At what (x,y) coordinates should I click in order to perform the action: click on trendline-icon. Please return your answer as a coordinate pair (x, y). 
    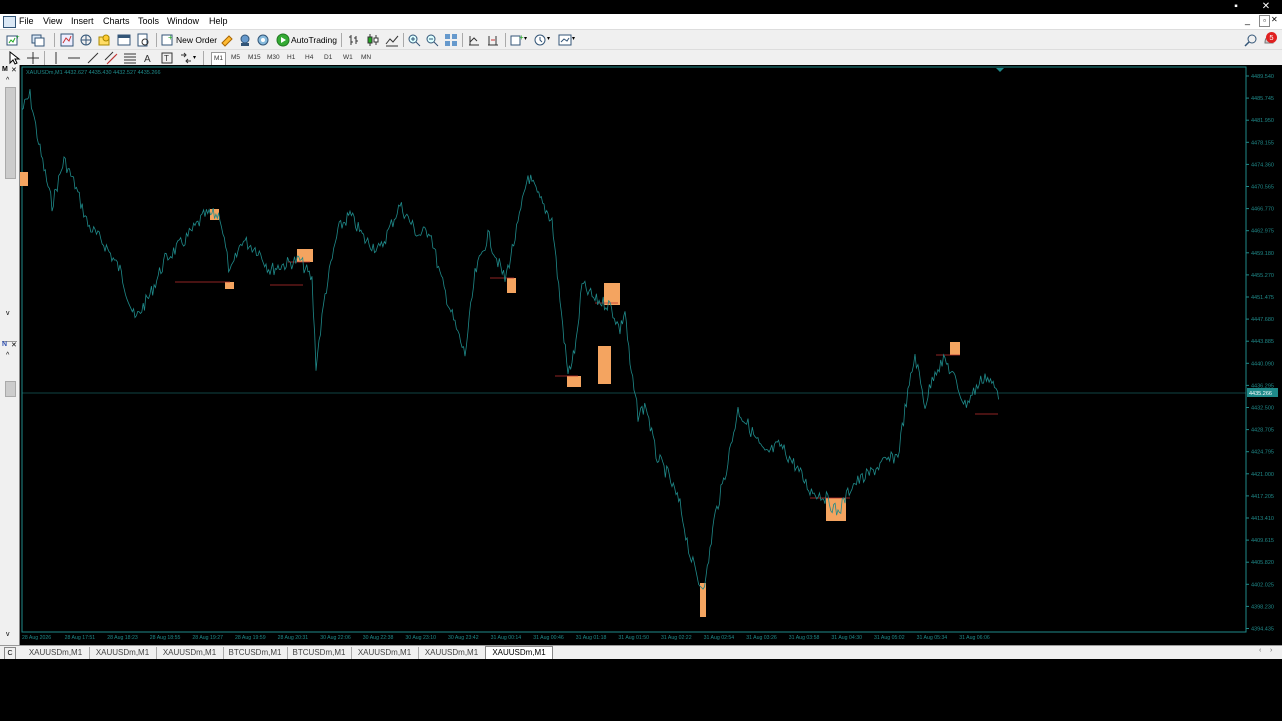
    Looking at the image, I should click on (93, 58).